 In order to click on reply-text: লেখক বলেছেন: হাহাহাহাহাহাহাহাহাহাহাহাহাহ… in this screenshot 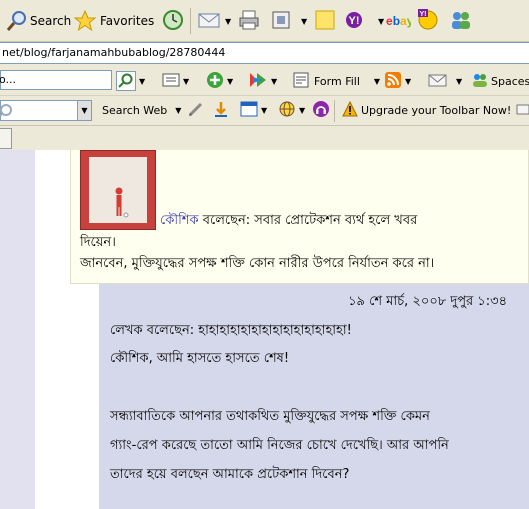, I will do `click(231, 330)`.